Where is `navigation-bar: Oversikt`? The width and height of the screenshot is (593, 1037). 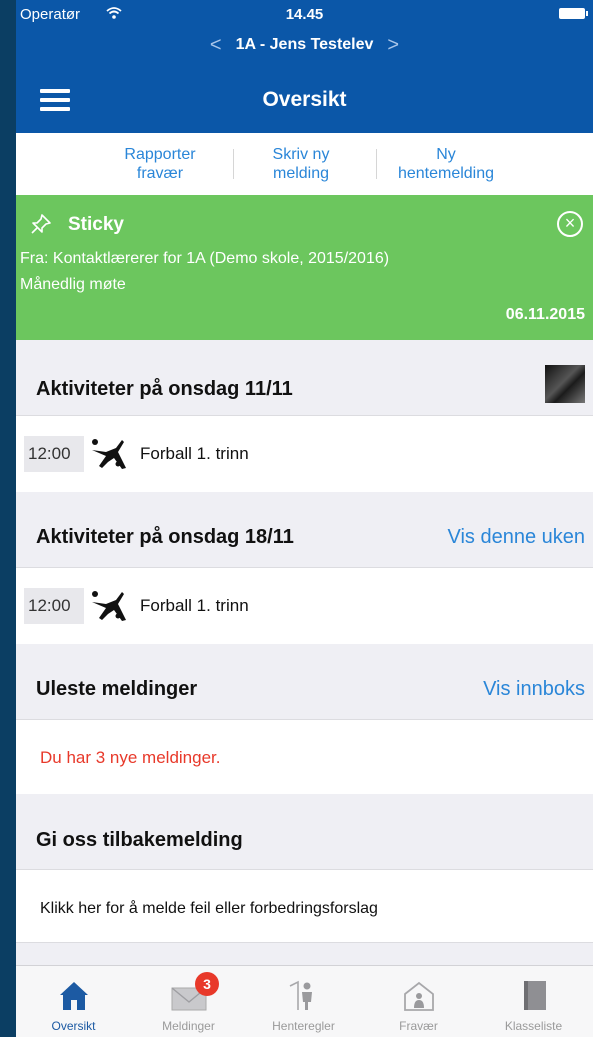
navigation-bar: Oversikt is located at coordinates (304, 96).